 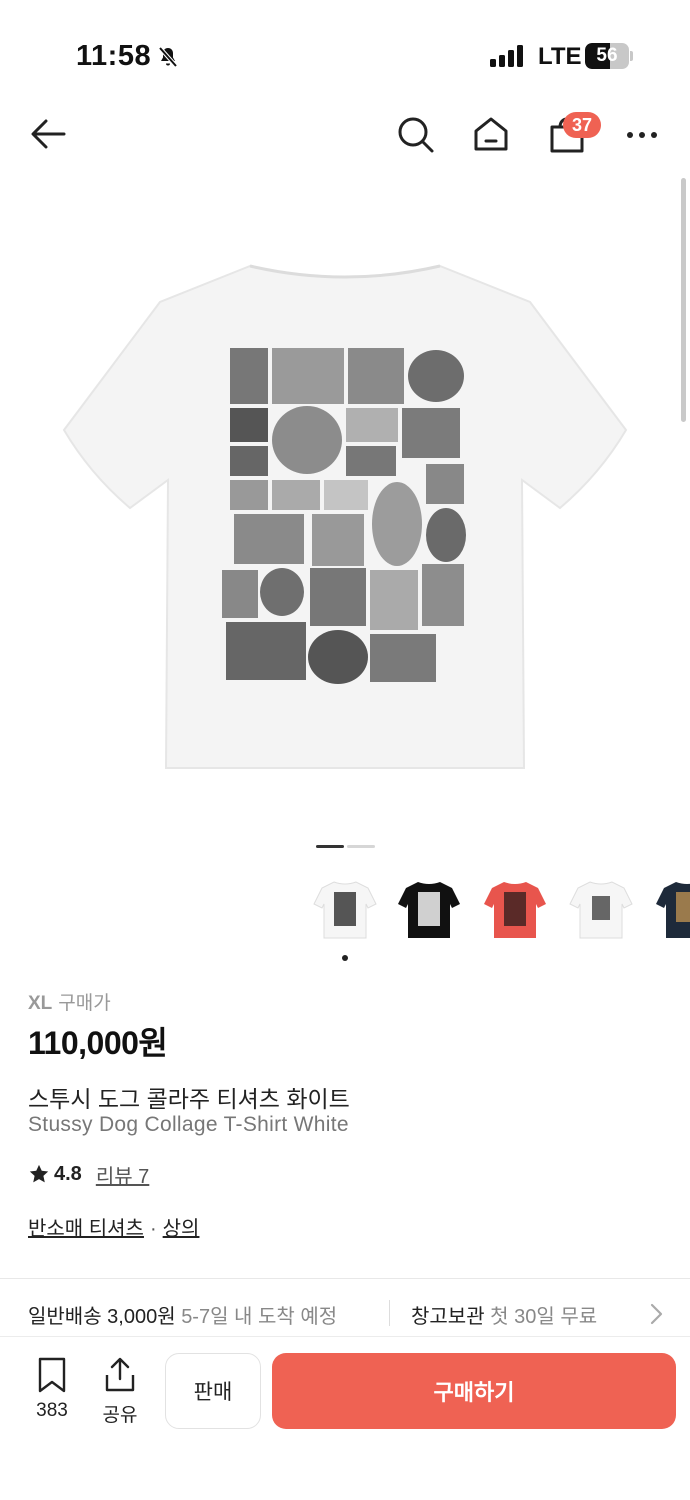 What do you see at coordinates (642, 134) in the screenshot?
I see `more-icon` at bounding box center [642, 134].